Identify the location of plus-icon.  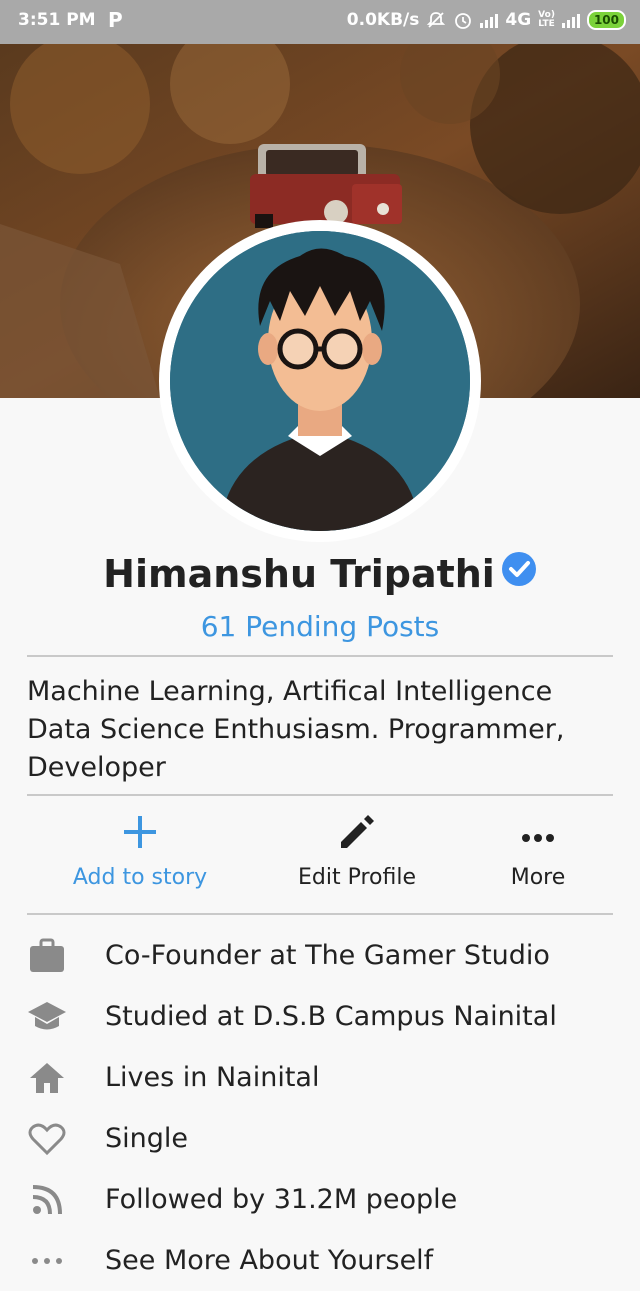
(140, 832).